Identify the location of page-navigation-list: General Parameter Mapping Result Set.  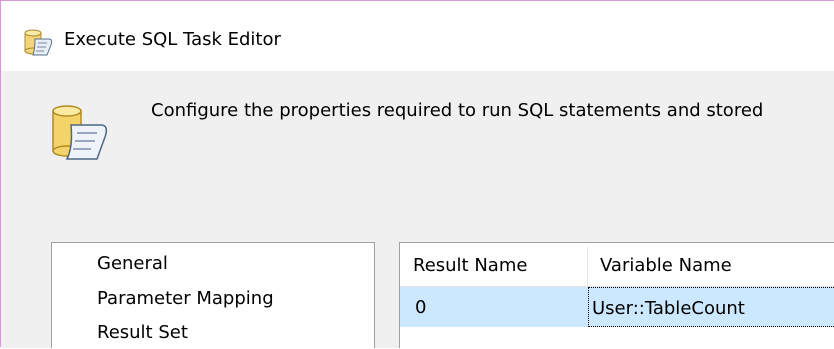
(213, 295).